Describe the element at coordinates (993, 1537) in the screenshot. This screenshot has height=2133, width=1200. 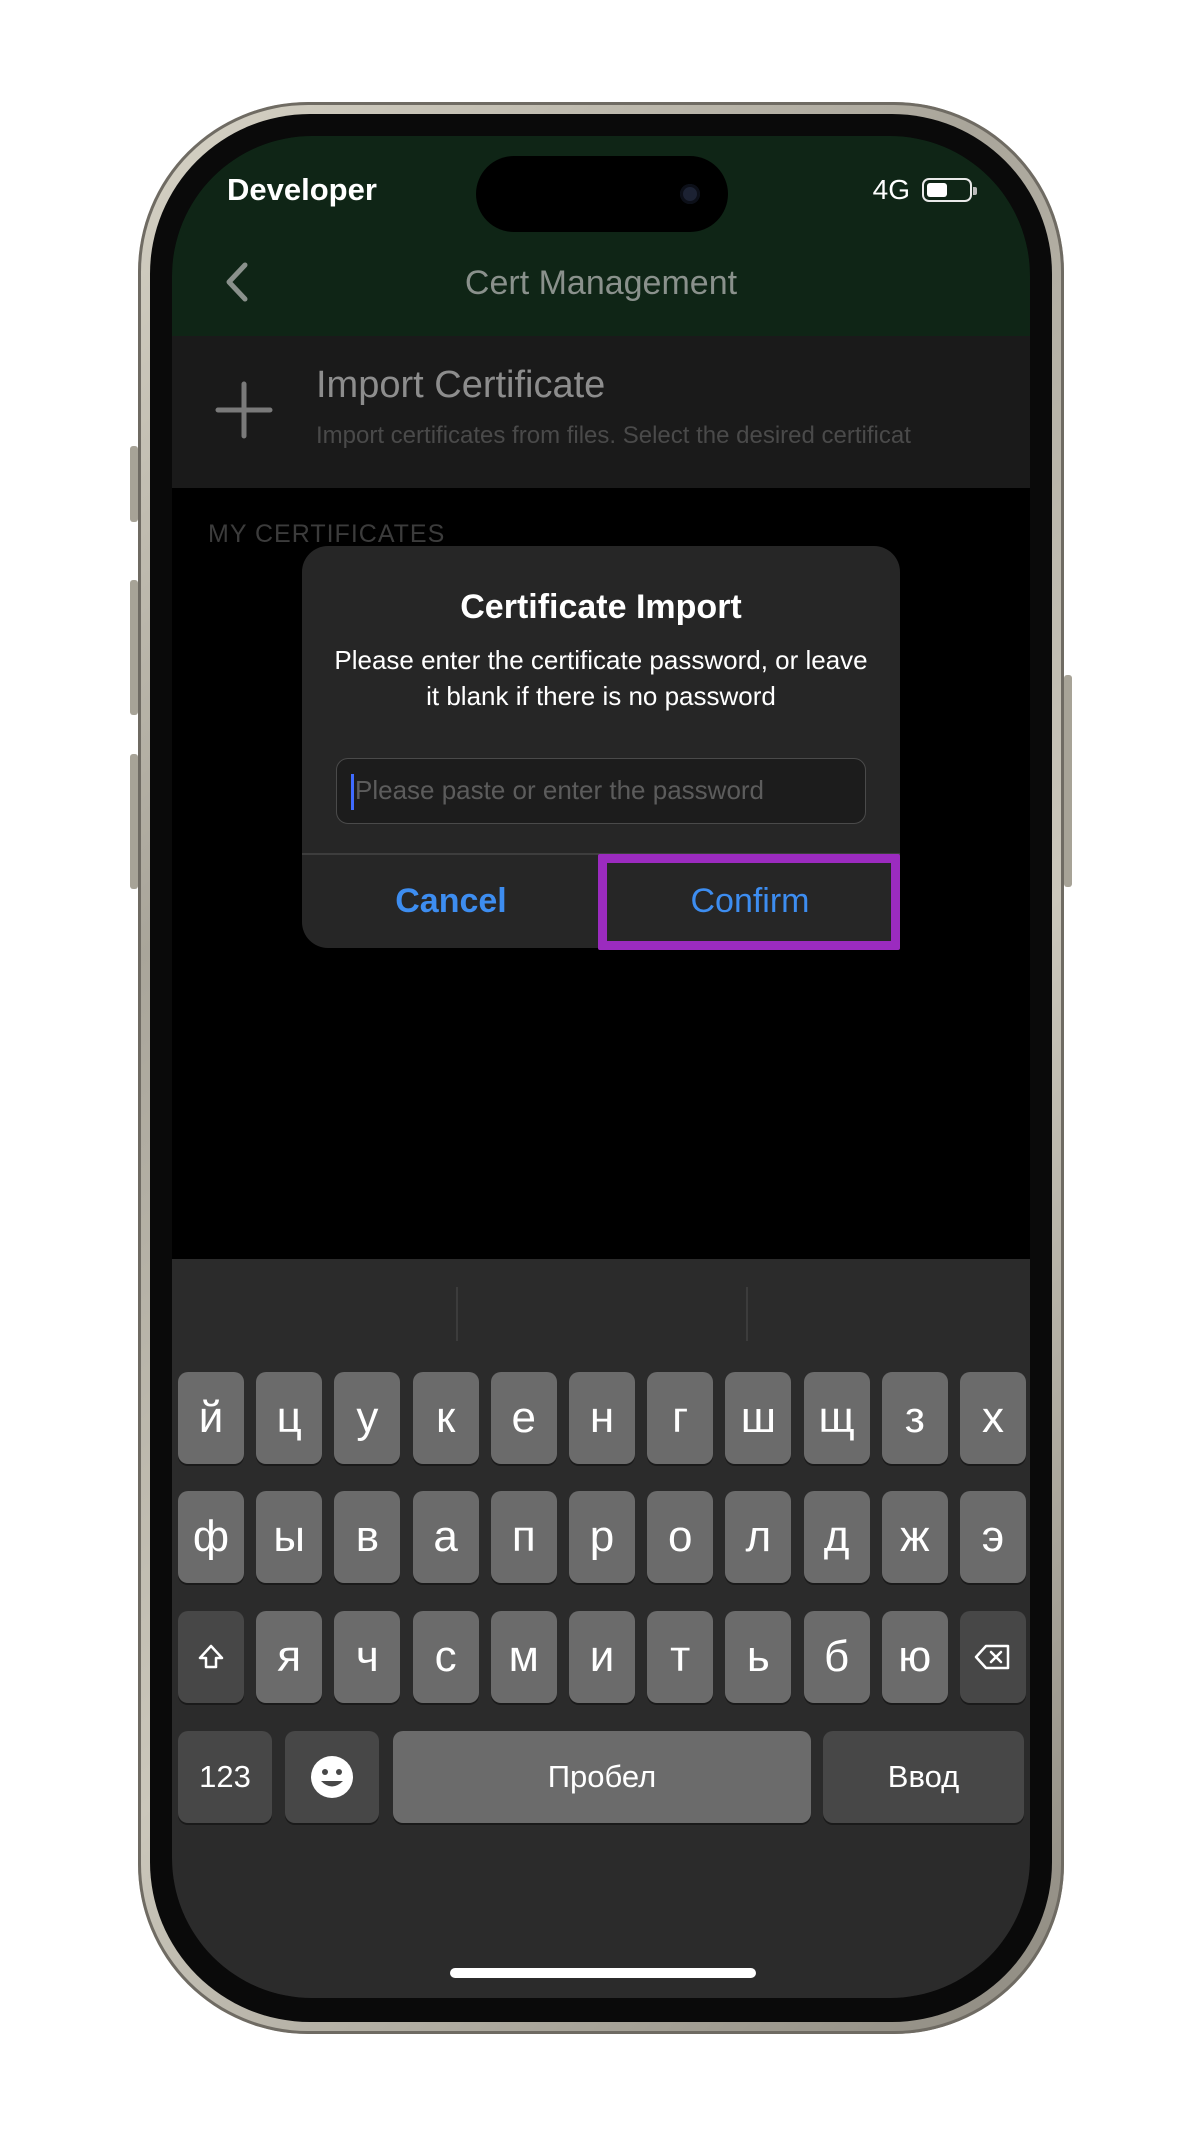
I see `key-э: э` at that location.